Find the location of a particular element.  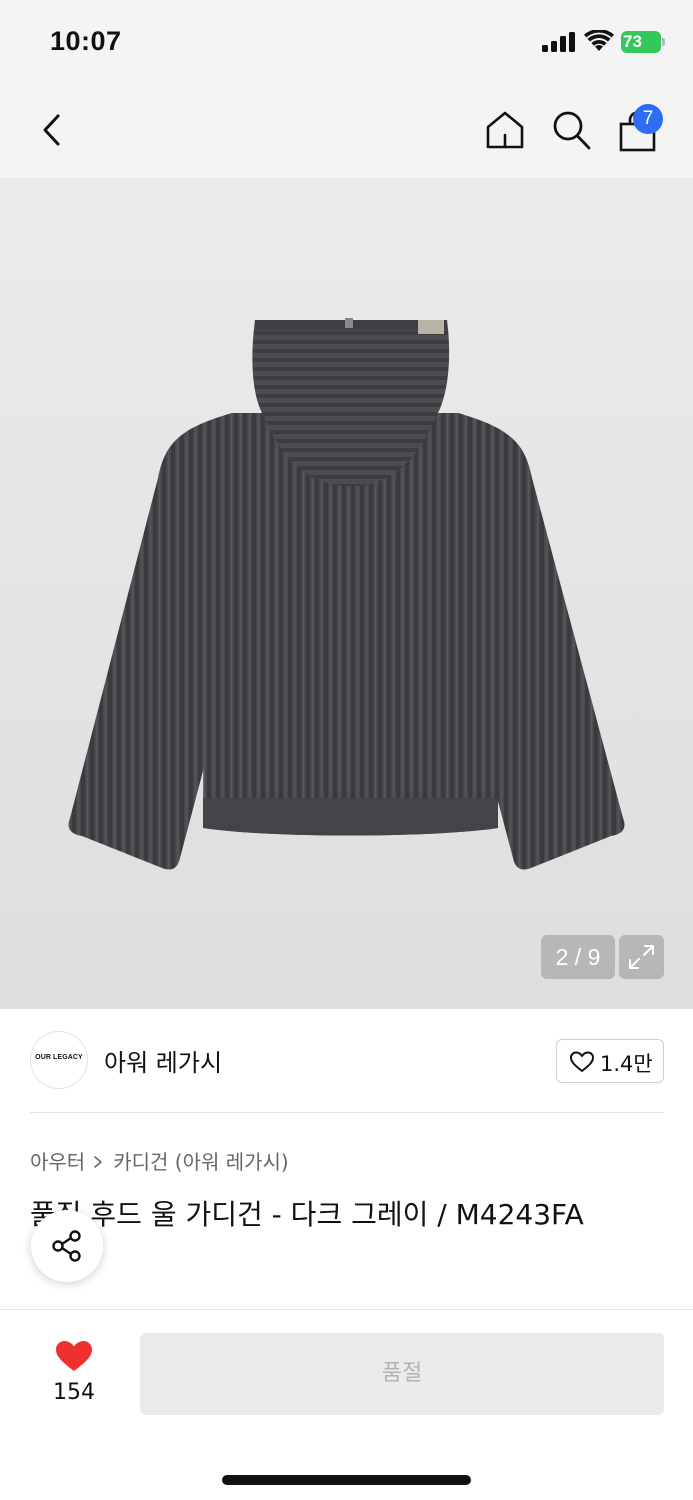

chevron-right-icon is located at coordinates (98, 1162).